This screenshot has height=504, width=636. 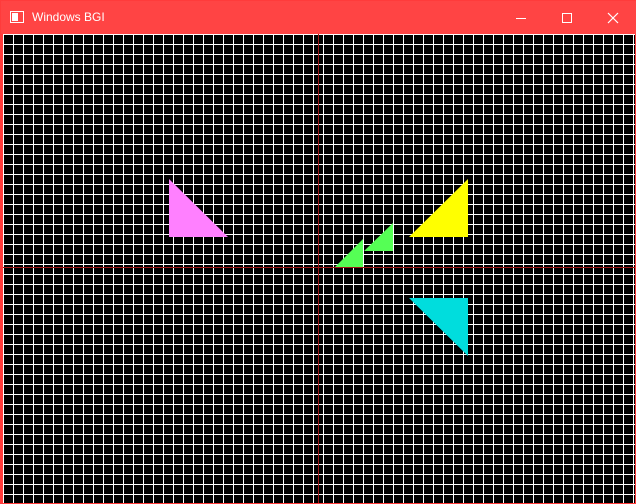 I want to click on minimize-icon, so click(x=521, y=18).